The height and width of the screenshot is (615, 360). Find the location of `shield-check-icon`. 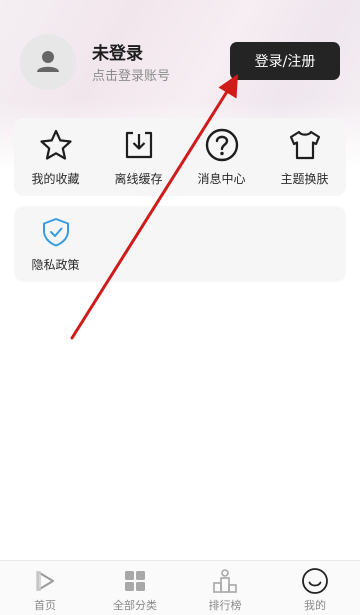

shield-check-icon is located at coordinates (55, 232).